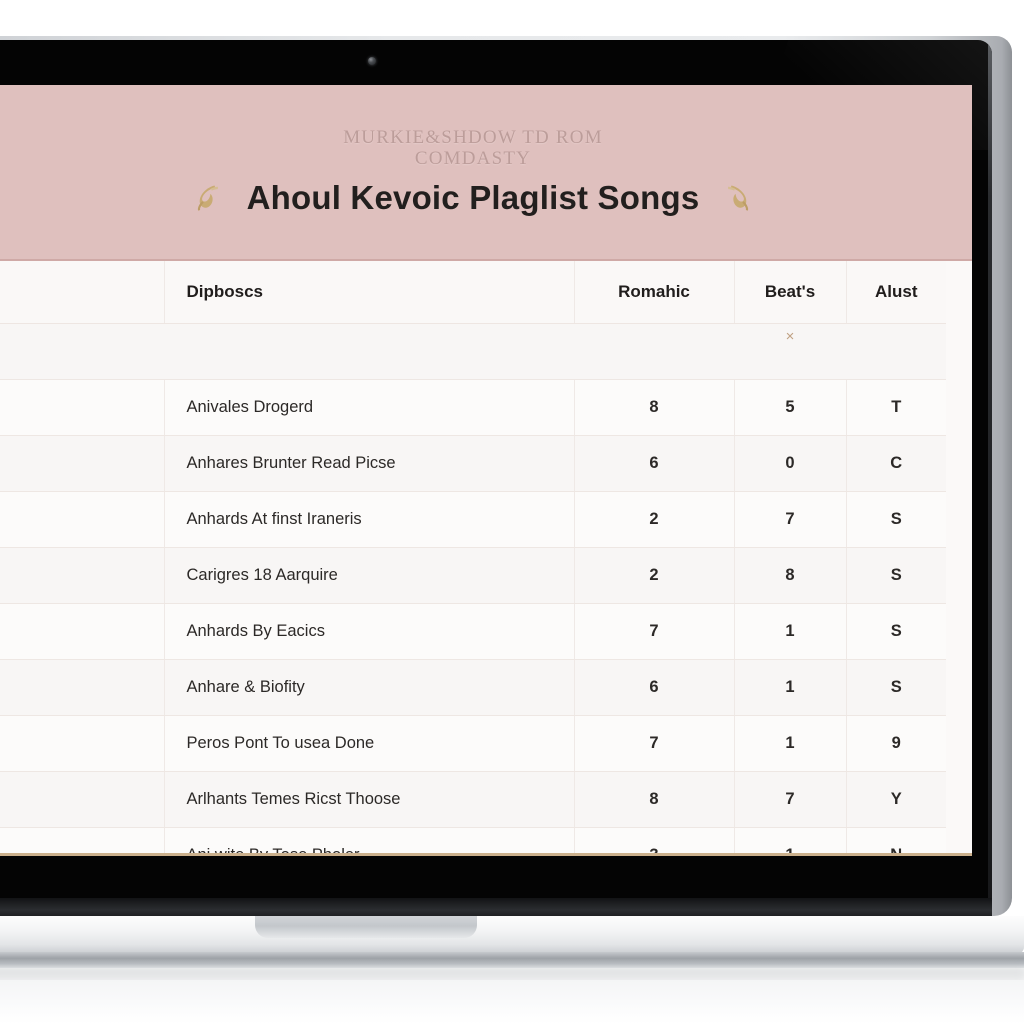 The height and width of the screenshot is (1024, 1024). I want to click on cell-dipboscs: Peros Pont To usea Done, so click(369, 743).